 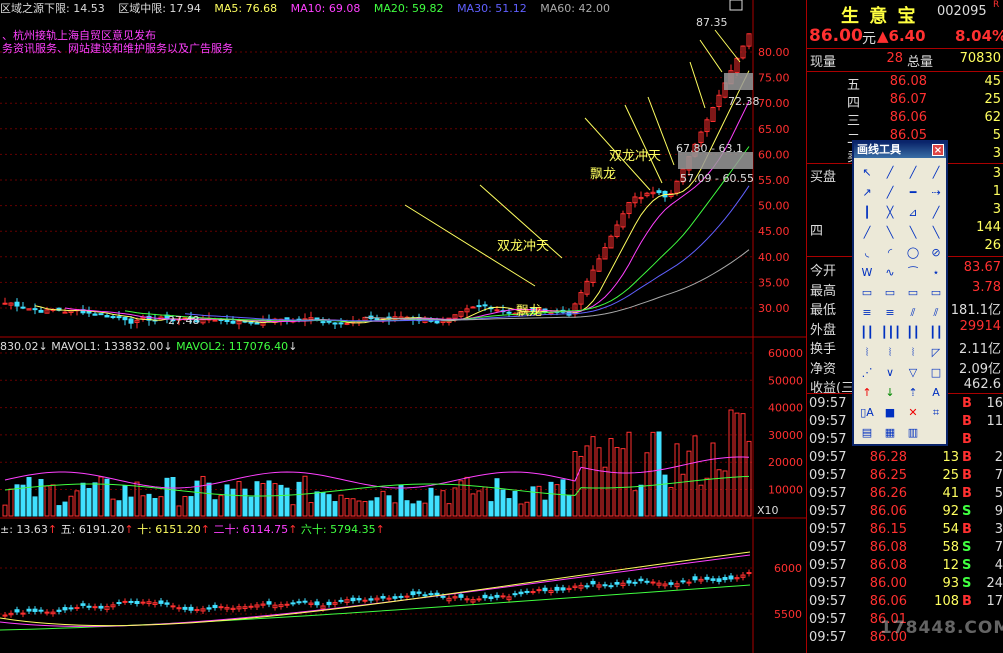 I want to click on draw-tool-icon: ⇡, so click(x=913, y=393).